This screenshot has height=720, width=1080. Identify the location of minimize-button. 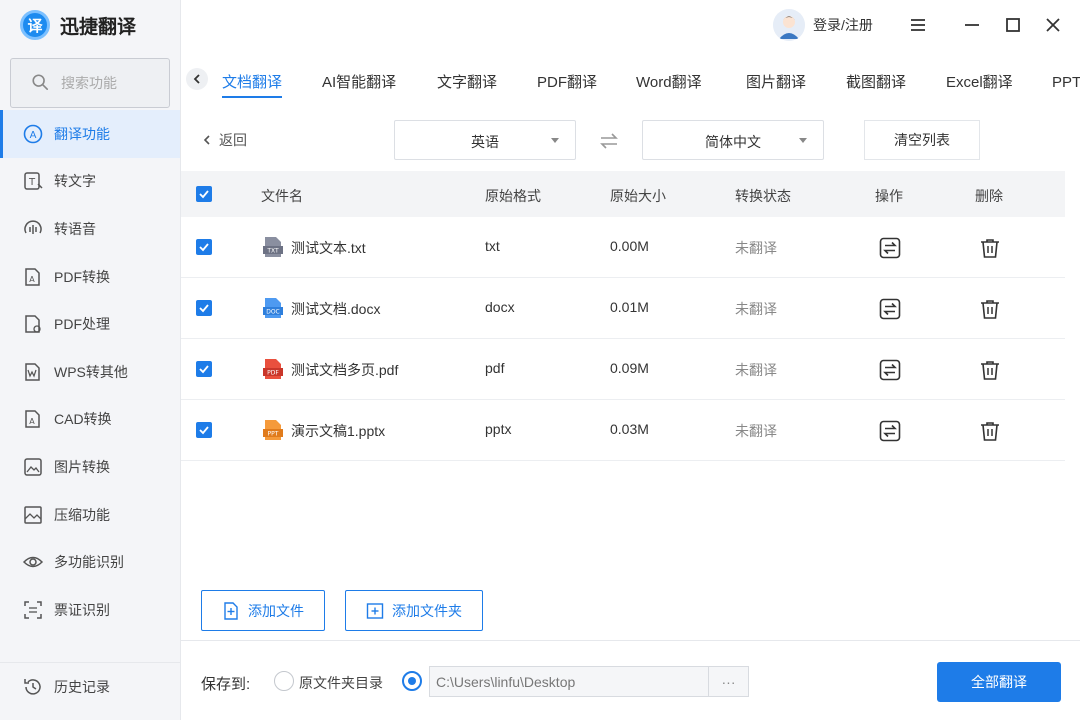
(972, 25).